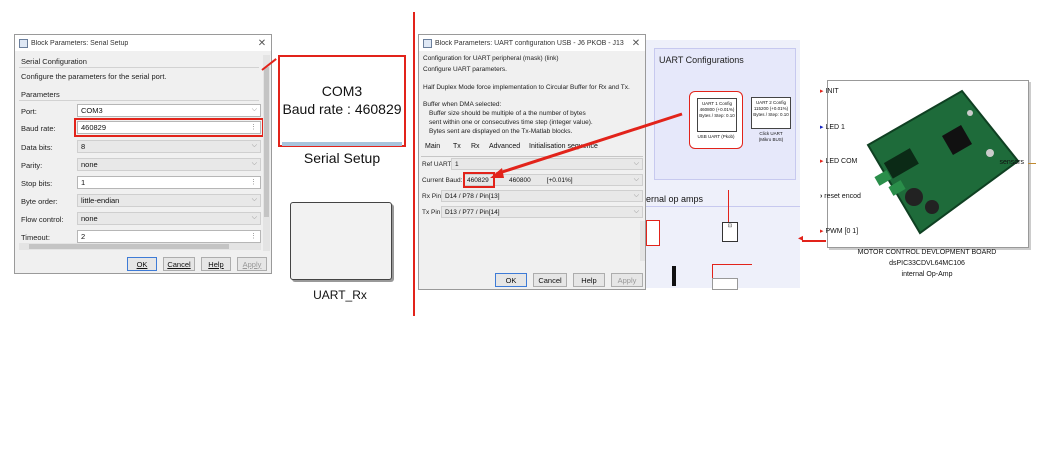 Image resolution: width=1037 pixels, height=452 pixels. Describe the element at coordinates (771, 133) in the screenshot. I see `uart2-caption1: Click UART` at that location.